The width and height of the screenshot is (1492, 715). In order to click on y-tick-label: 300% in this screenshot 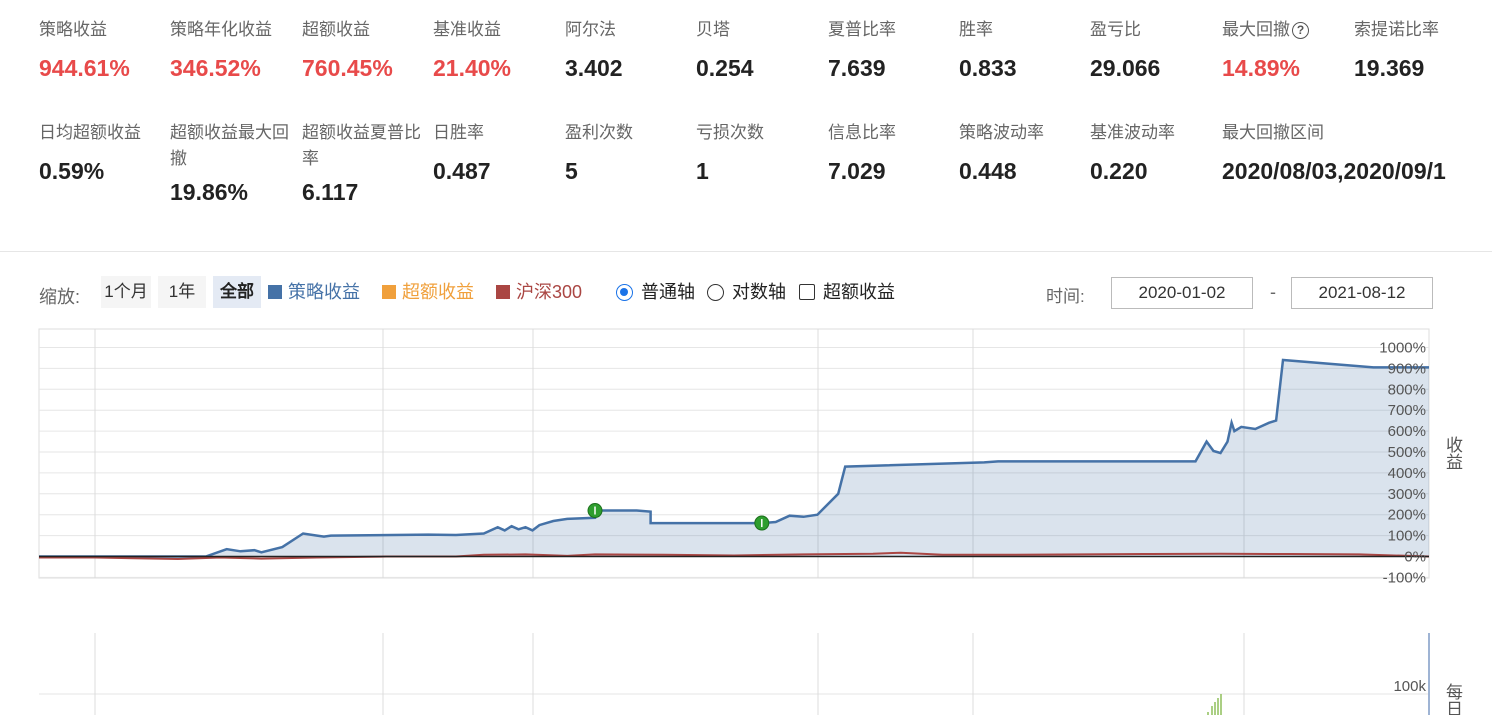, I will do `click(1407, 494)`.